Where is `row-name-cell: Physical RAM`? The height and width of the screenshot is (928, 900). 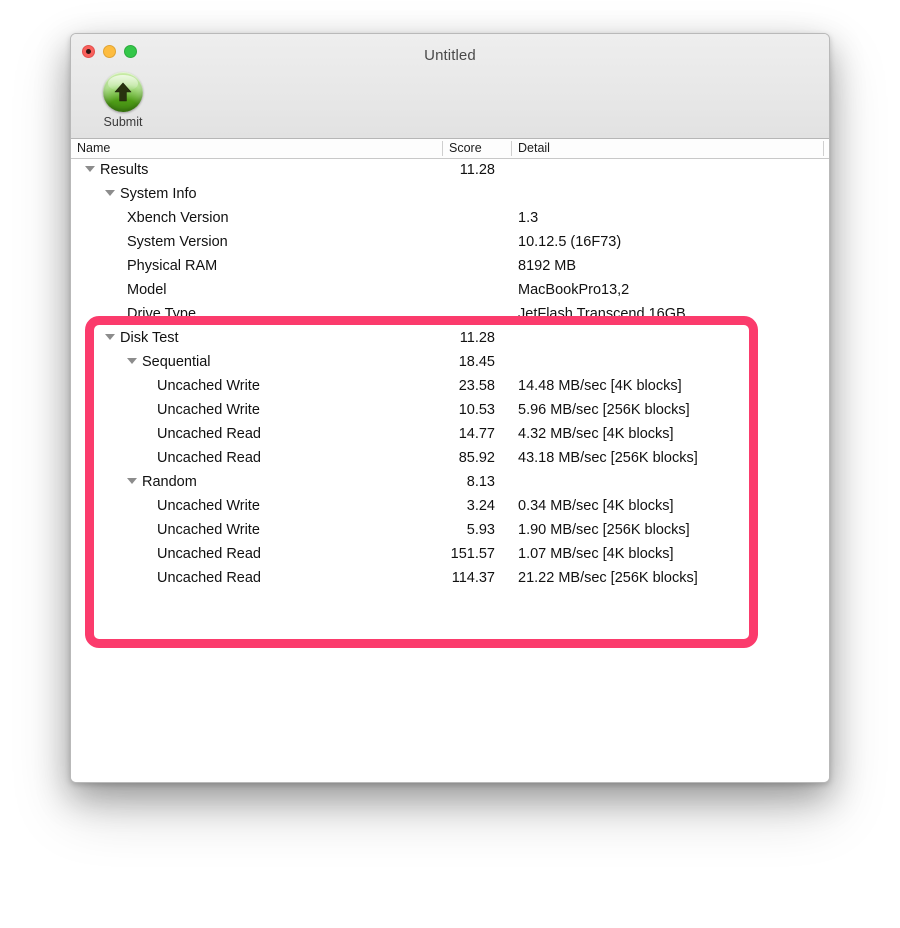 row-name-cell: Physical RAM is located at coordinates (172, 266).